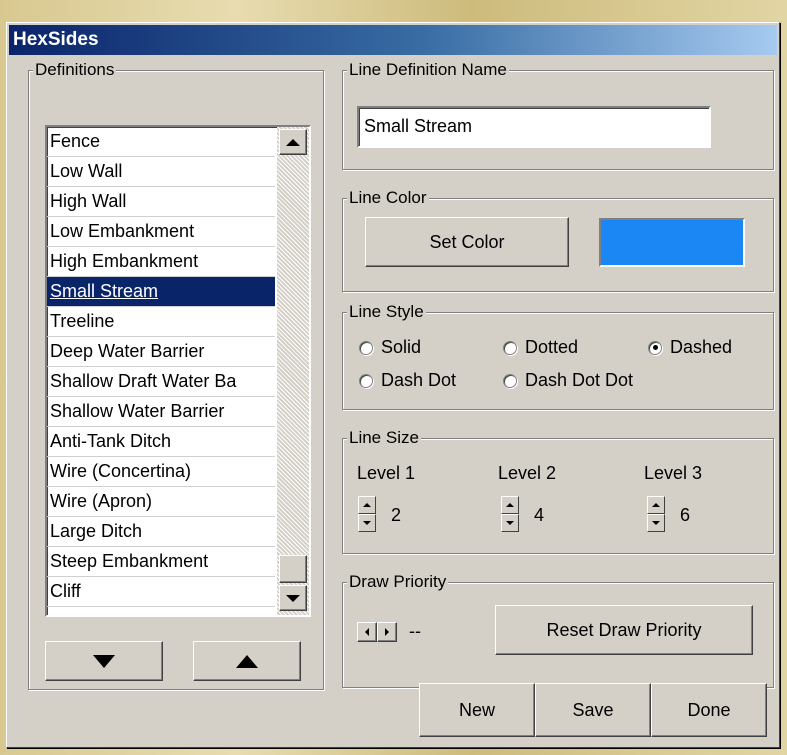  I want to click on line-definition-name-value: Small Stream, so click(418, 126).